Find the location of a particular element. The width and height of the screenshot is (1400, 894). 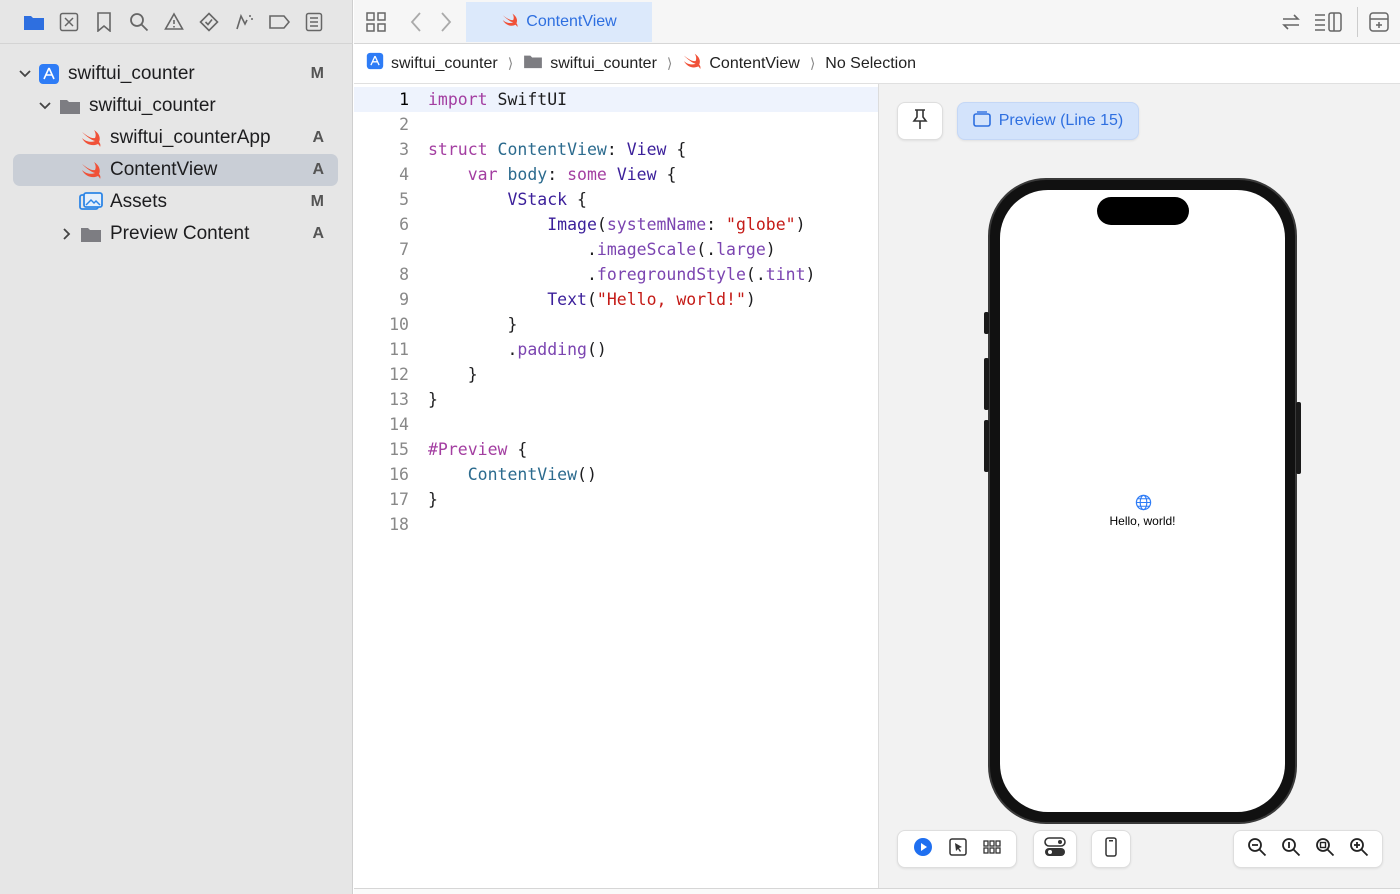

preview-line-button: Preview (Line 15) is located at coordinates (1048, 121).